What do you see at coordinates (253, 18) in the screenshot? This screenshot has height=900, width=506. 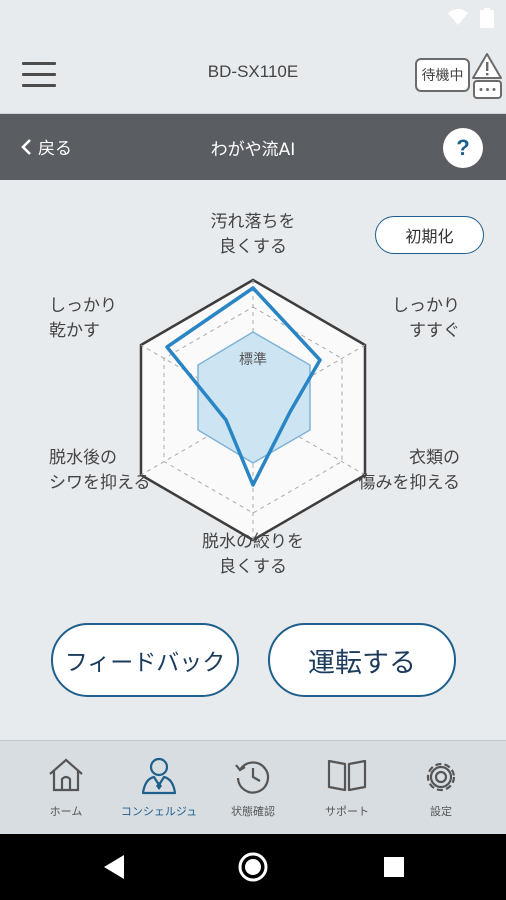 I see `status-bar` at bounding box center [253, 18].